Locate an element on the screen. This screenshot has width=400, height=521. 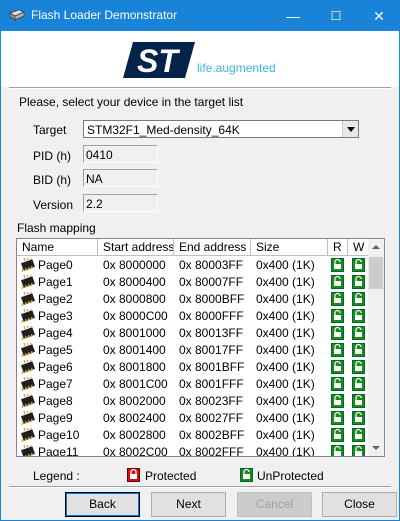
table-row: Page3 0x 8000C00 0x 8000FFF 0x400 (1K) is located at coordinates (193, 315).